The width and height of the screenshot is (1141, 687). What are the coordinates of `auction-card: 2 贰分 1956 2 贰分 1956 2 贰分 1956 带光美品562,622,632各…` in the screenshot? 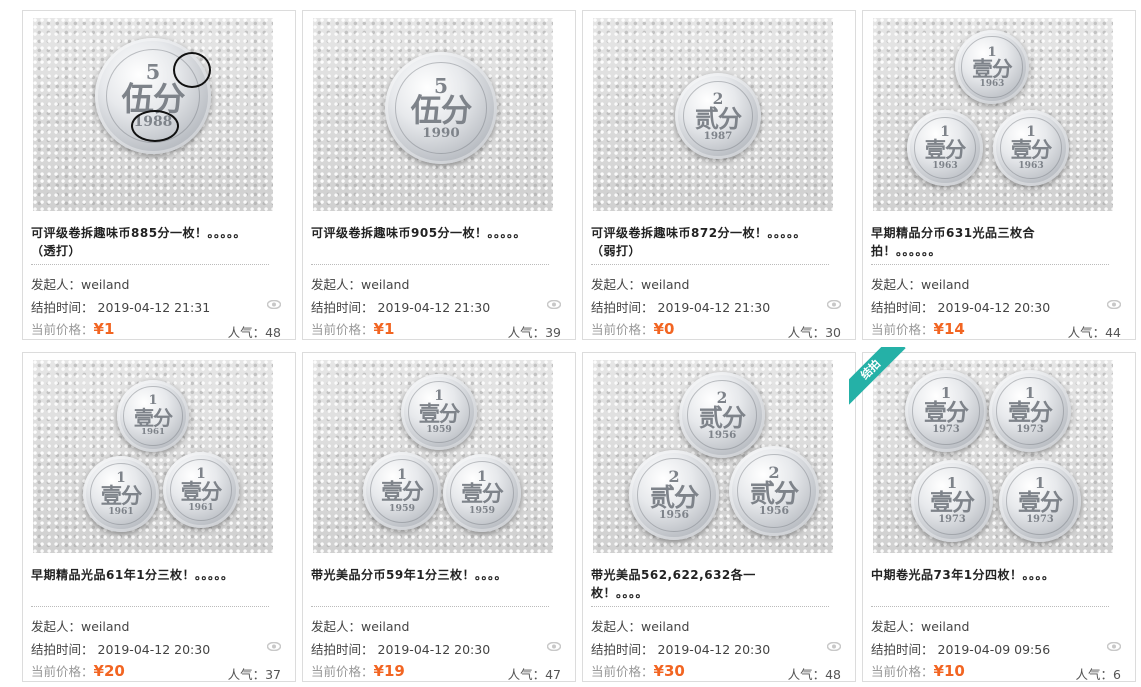 It's located at (719, 517).